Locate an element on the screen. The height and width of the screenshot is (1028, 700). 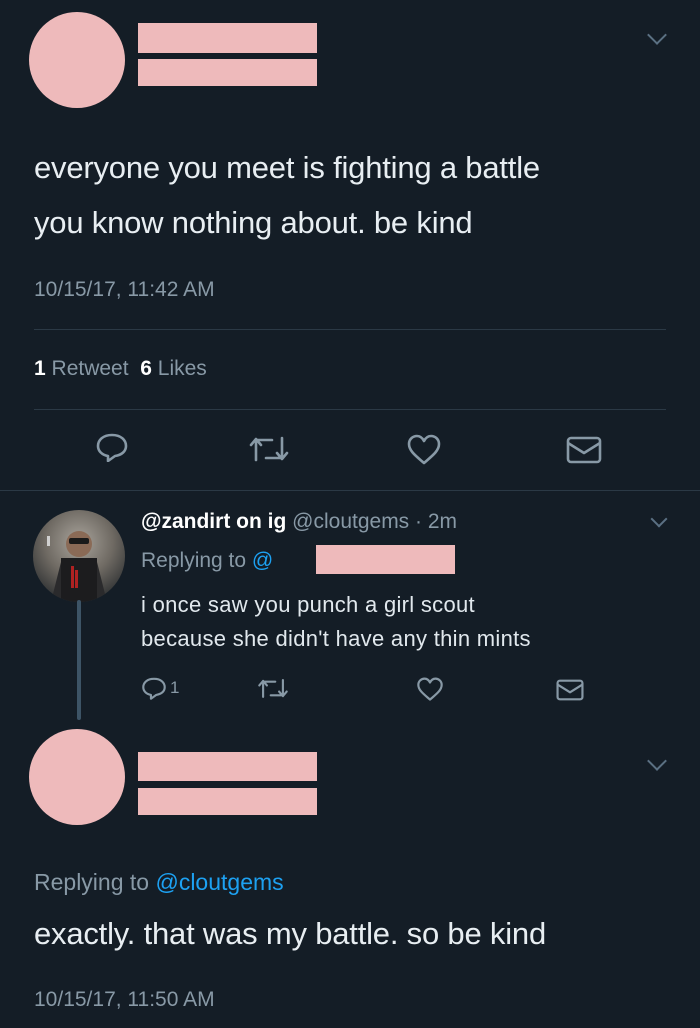
reply-header: @zandirt on ig @cloutgems · 2m is located at coordinates (299, 522).